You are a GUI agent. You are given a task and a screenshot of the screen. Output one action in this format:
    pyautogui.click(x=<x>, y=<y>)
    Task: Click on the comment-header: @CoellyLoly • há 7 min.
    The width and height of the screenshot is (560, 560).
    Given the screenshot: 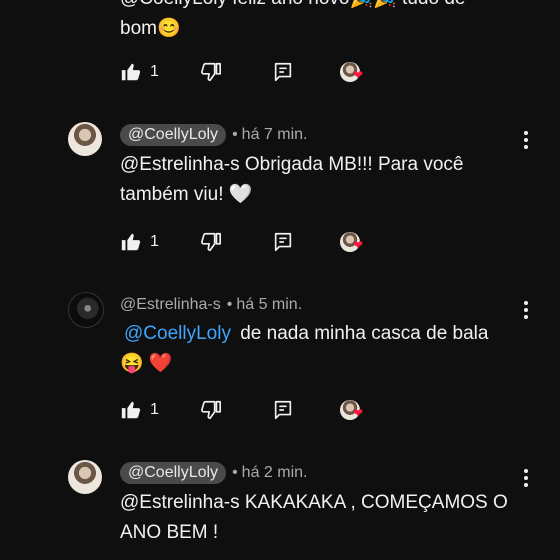 What is the action you would take?
    pyautogui.click(x=213, y=135)
    